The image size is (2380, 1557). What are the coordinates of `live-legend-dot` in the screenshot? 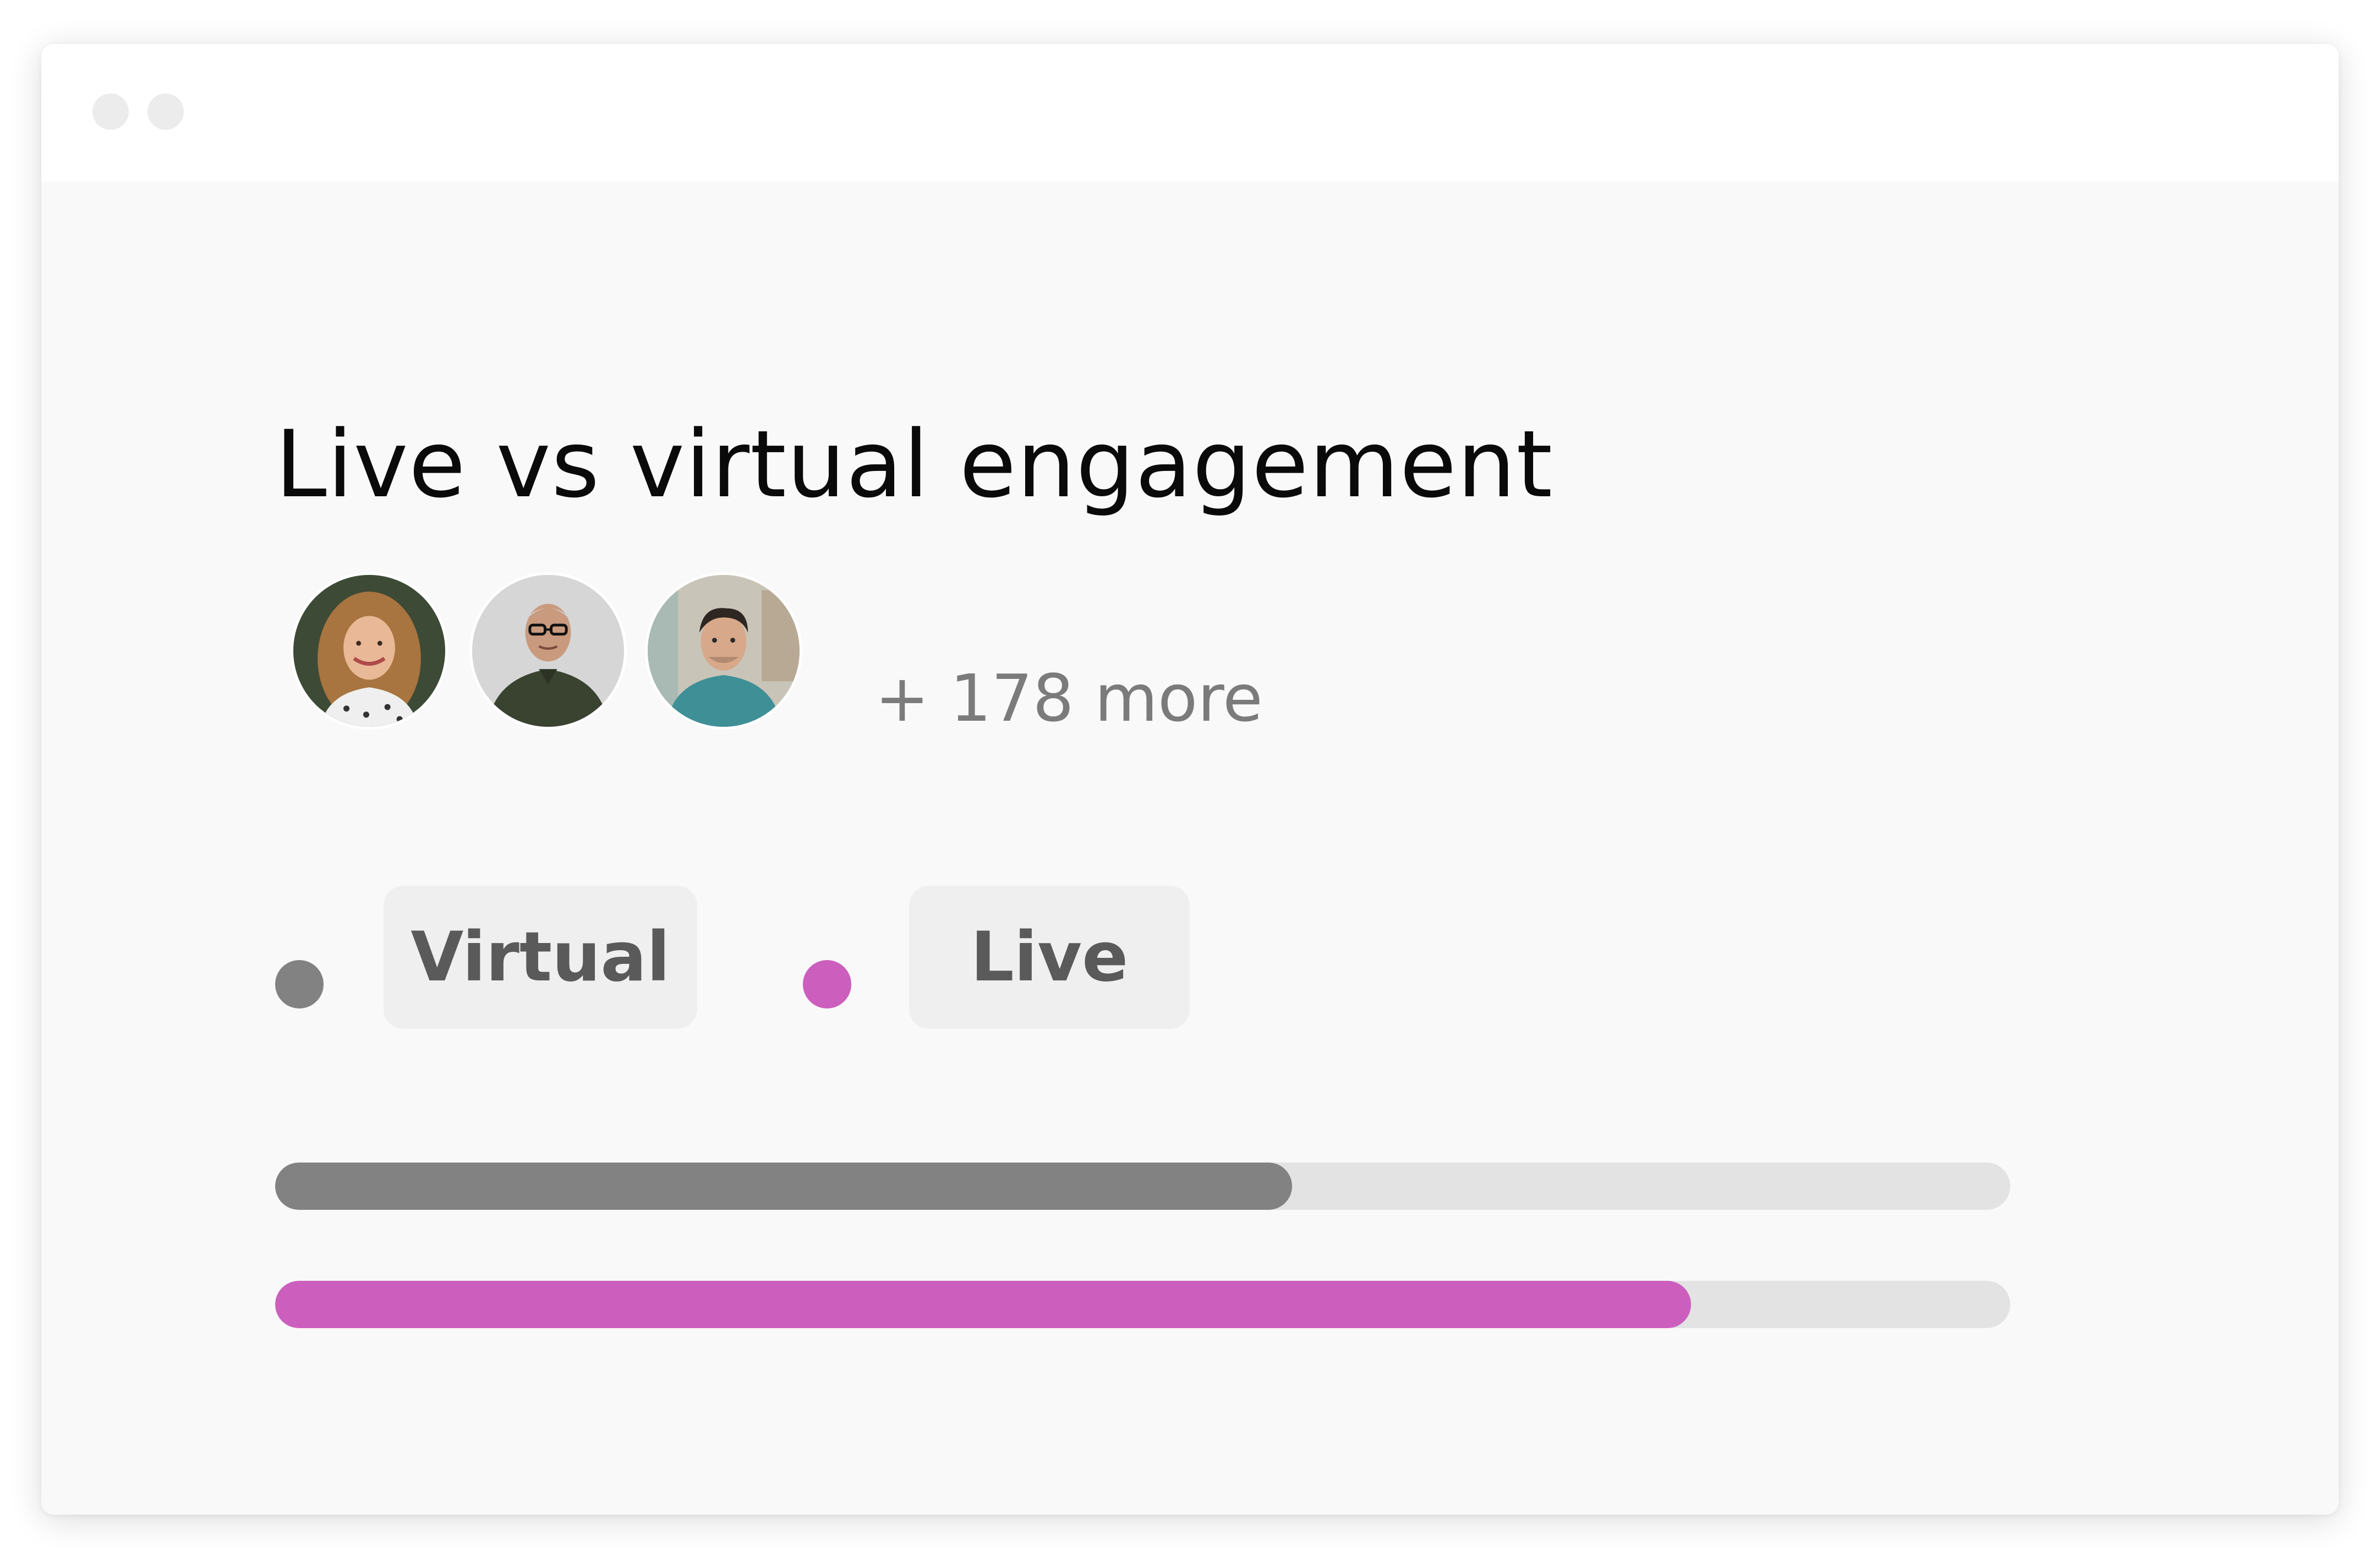 It's located at (827, 984).